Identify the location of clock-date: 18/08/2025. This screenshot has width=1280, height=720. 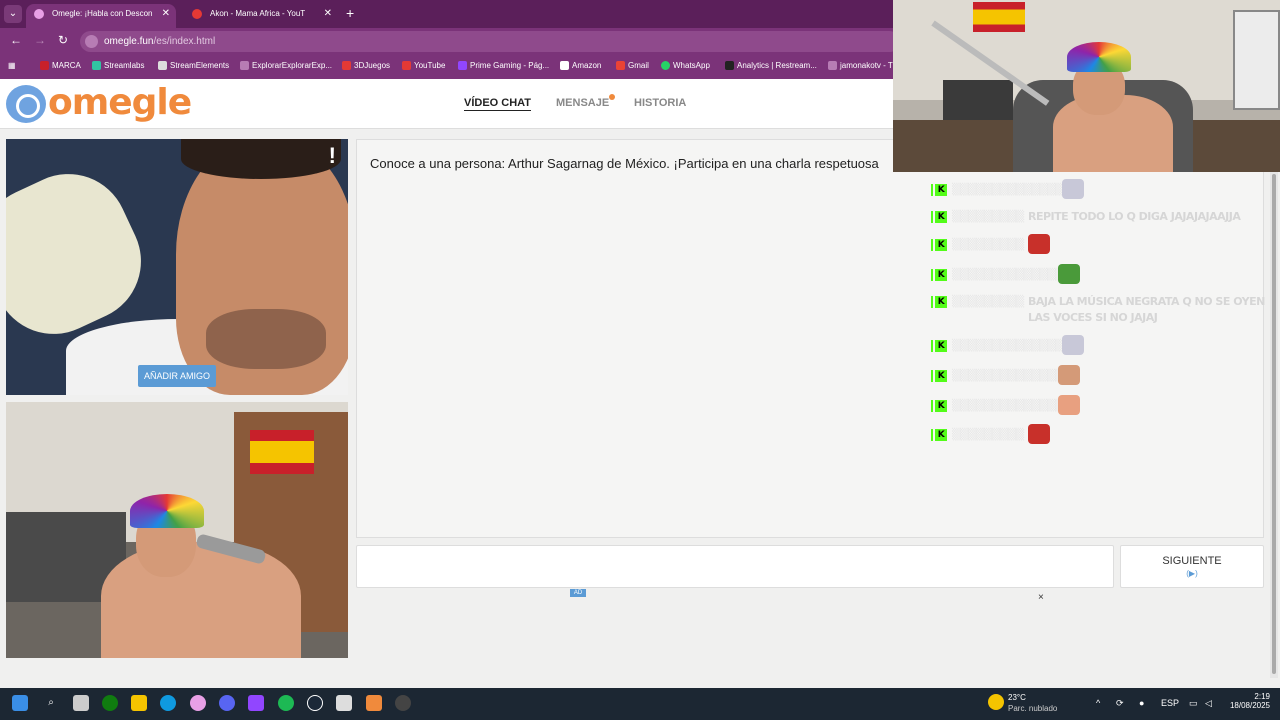
(1249, 705).